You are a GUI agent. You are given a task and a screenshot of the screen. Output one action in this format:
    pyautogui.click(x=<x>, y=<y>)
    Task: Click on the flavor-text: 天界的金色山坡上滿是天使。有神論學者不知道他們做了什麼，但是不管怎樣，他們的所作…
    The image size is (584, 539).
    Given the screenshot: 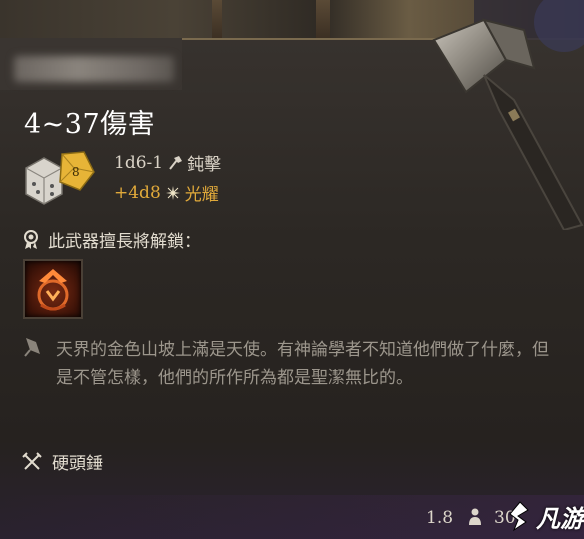 What is the action you would take?
    pyautogui.click(x=302, y=364)
    